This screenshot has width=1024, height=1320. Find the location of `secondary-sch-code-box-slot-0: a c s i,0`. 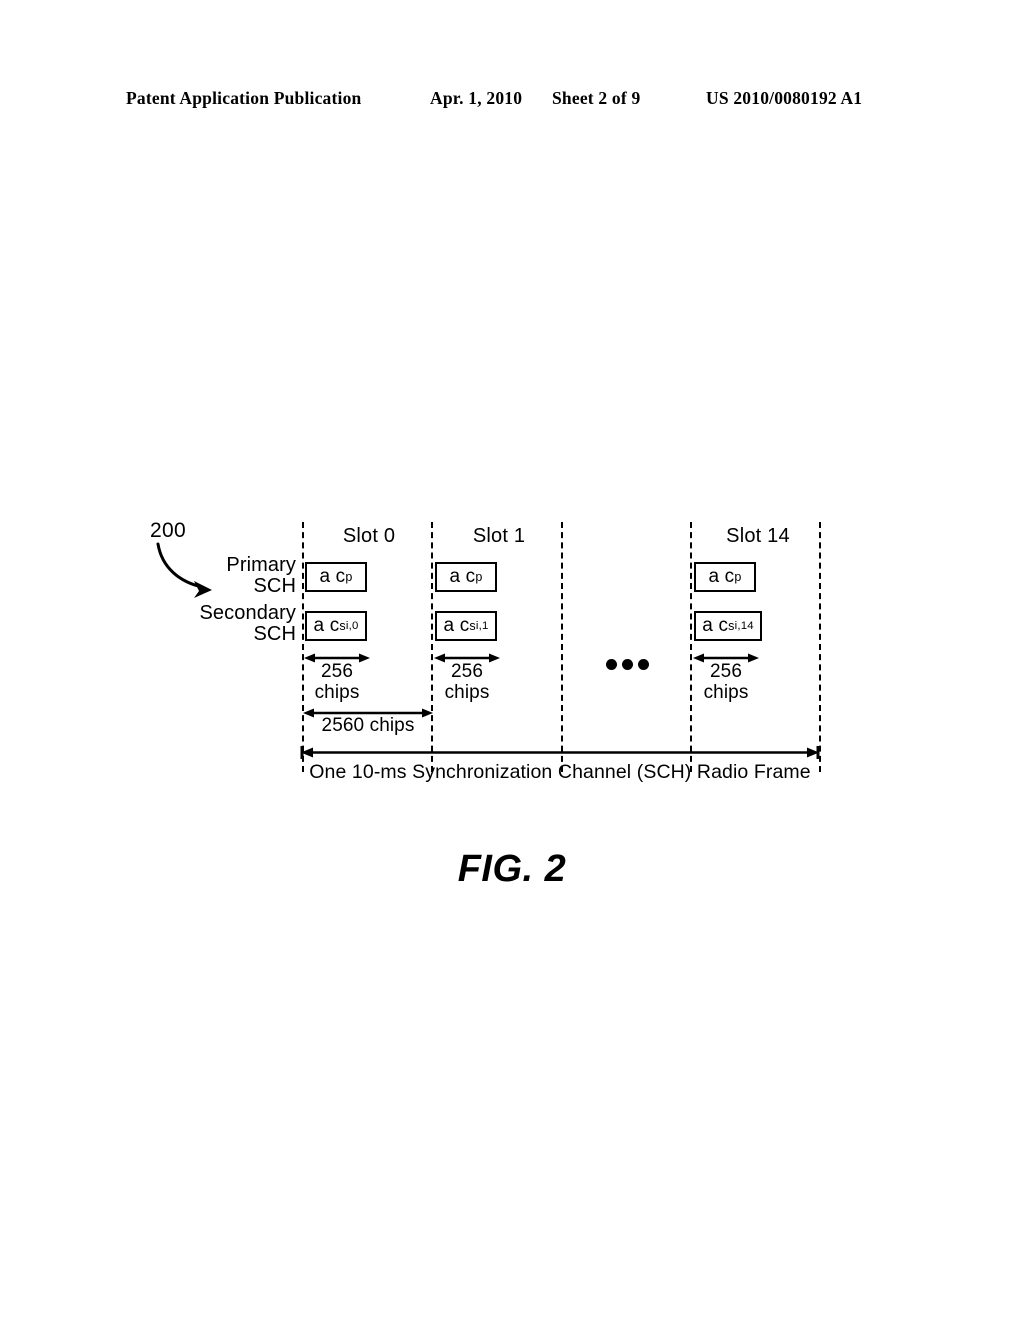

secondary-sch-code-box-slot-0: a c s i,0 is located at coordinates (336, 626).